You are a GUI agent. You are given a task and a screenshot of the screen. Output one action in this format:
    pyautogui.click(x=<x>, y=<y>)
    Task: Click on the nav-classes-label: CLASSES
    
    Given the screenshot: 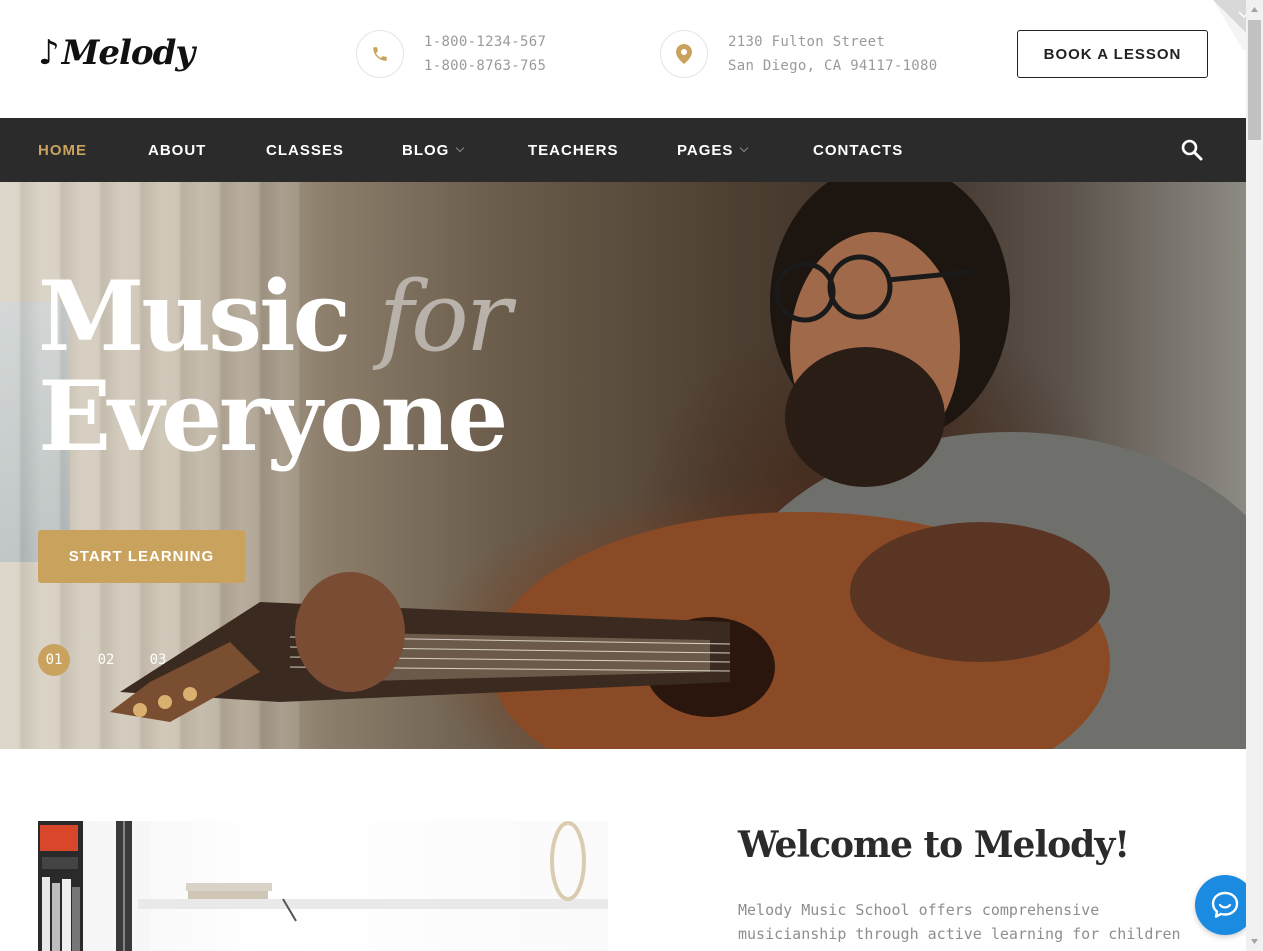 What is the action you would take?
    pyautogui.click(x=305, y=150)
    